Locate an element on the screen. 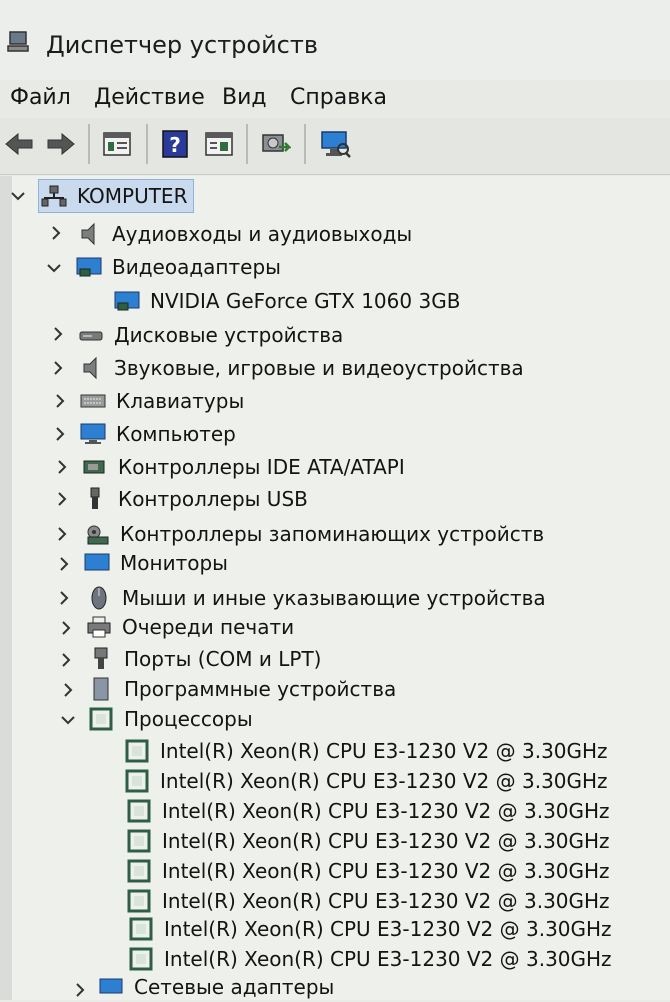 Image resolution: width=670 pixels, height=1002 pixels. category-cpu: Процессоры is located at coordinates (170, 719).